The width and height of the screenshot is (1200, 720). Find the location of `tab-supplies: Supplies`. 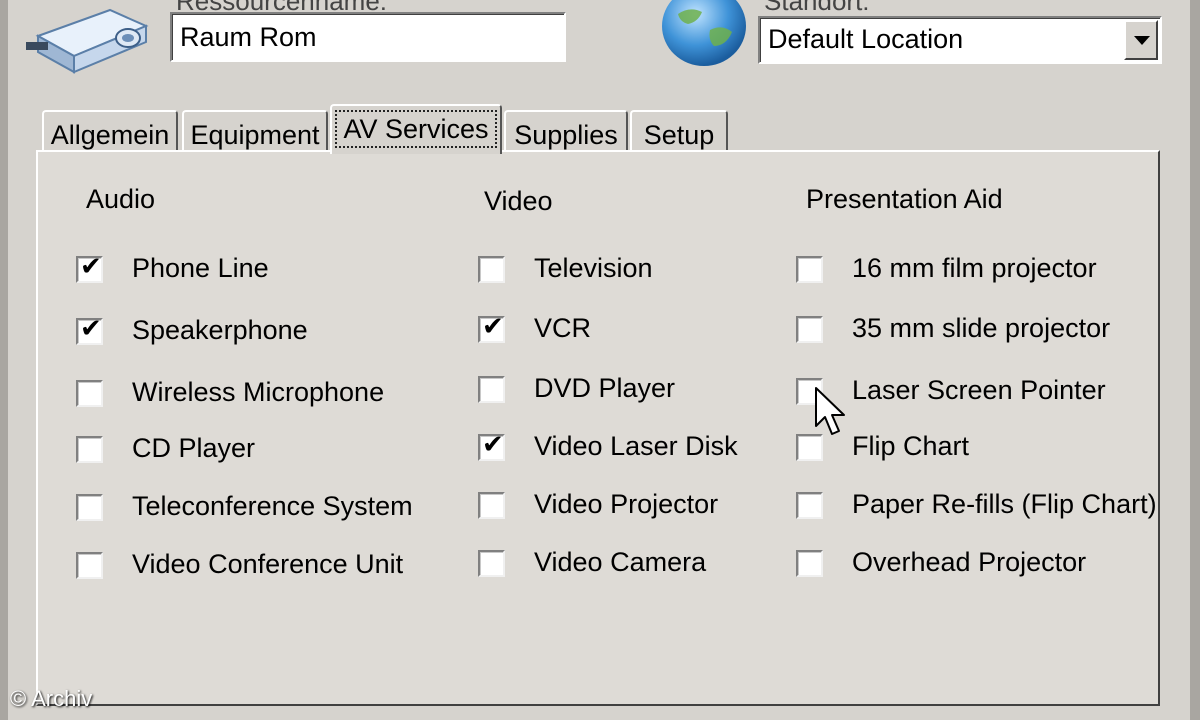

tab-supplies: Supplies is located at coordinates (566, 132).